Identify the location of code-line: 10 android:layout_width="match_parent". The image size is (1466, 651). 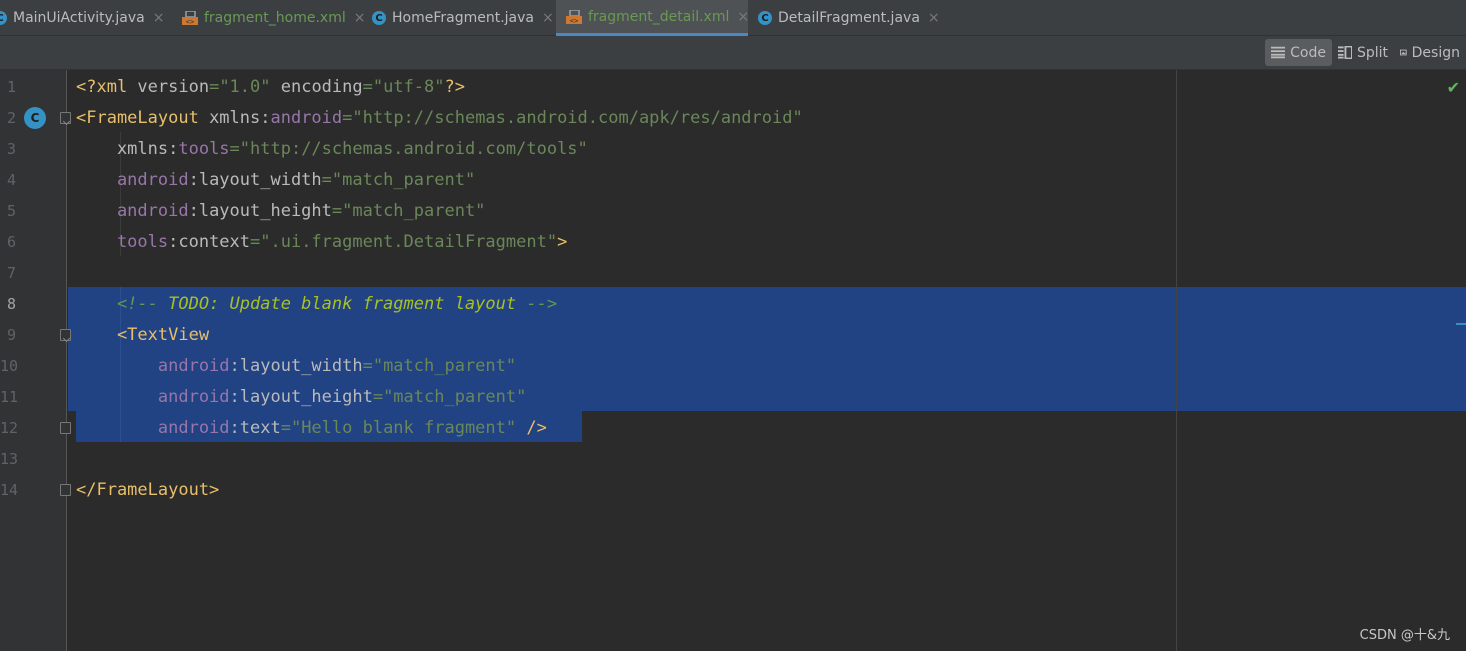
(733, 366).